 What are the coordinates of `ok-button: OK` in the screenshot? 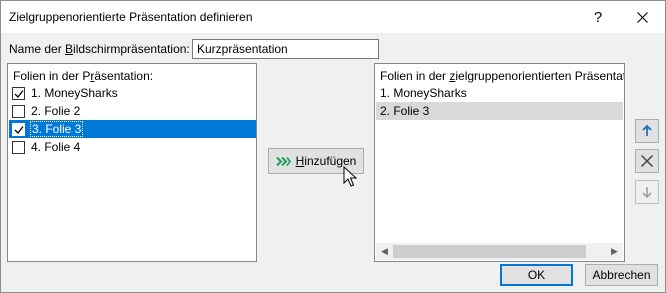 It's located at (536, 275).